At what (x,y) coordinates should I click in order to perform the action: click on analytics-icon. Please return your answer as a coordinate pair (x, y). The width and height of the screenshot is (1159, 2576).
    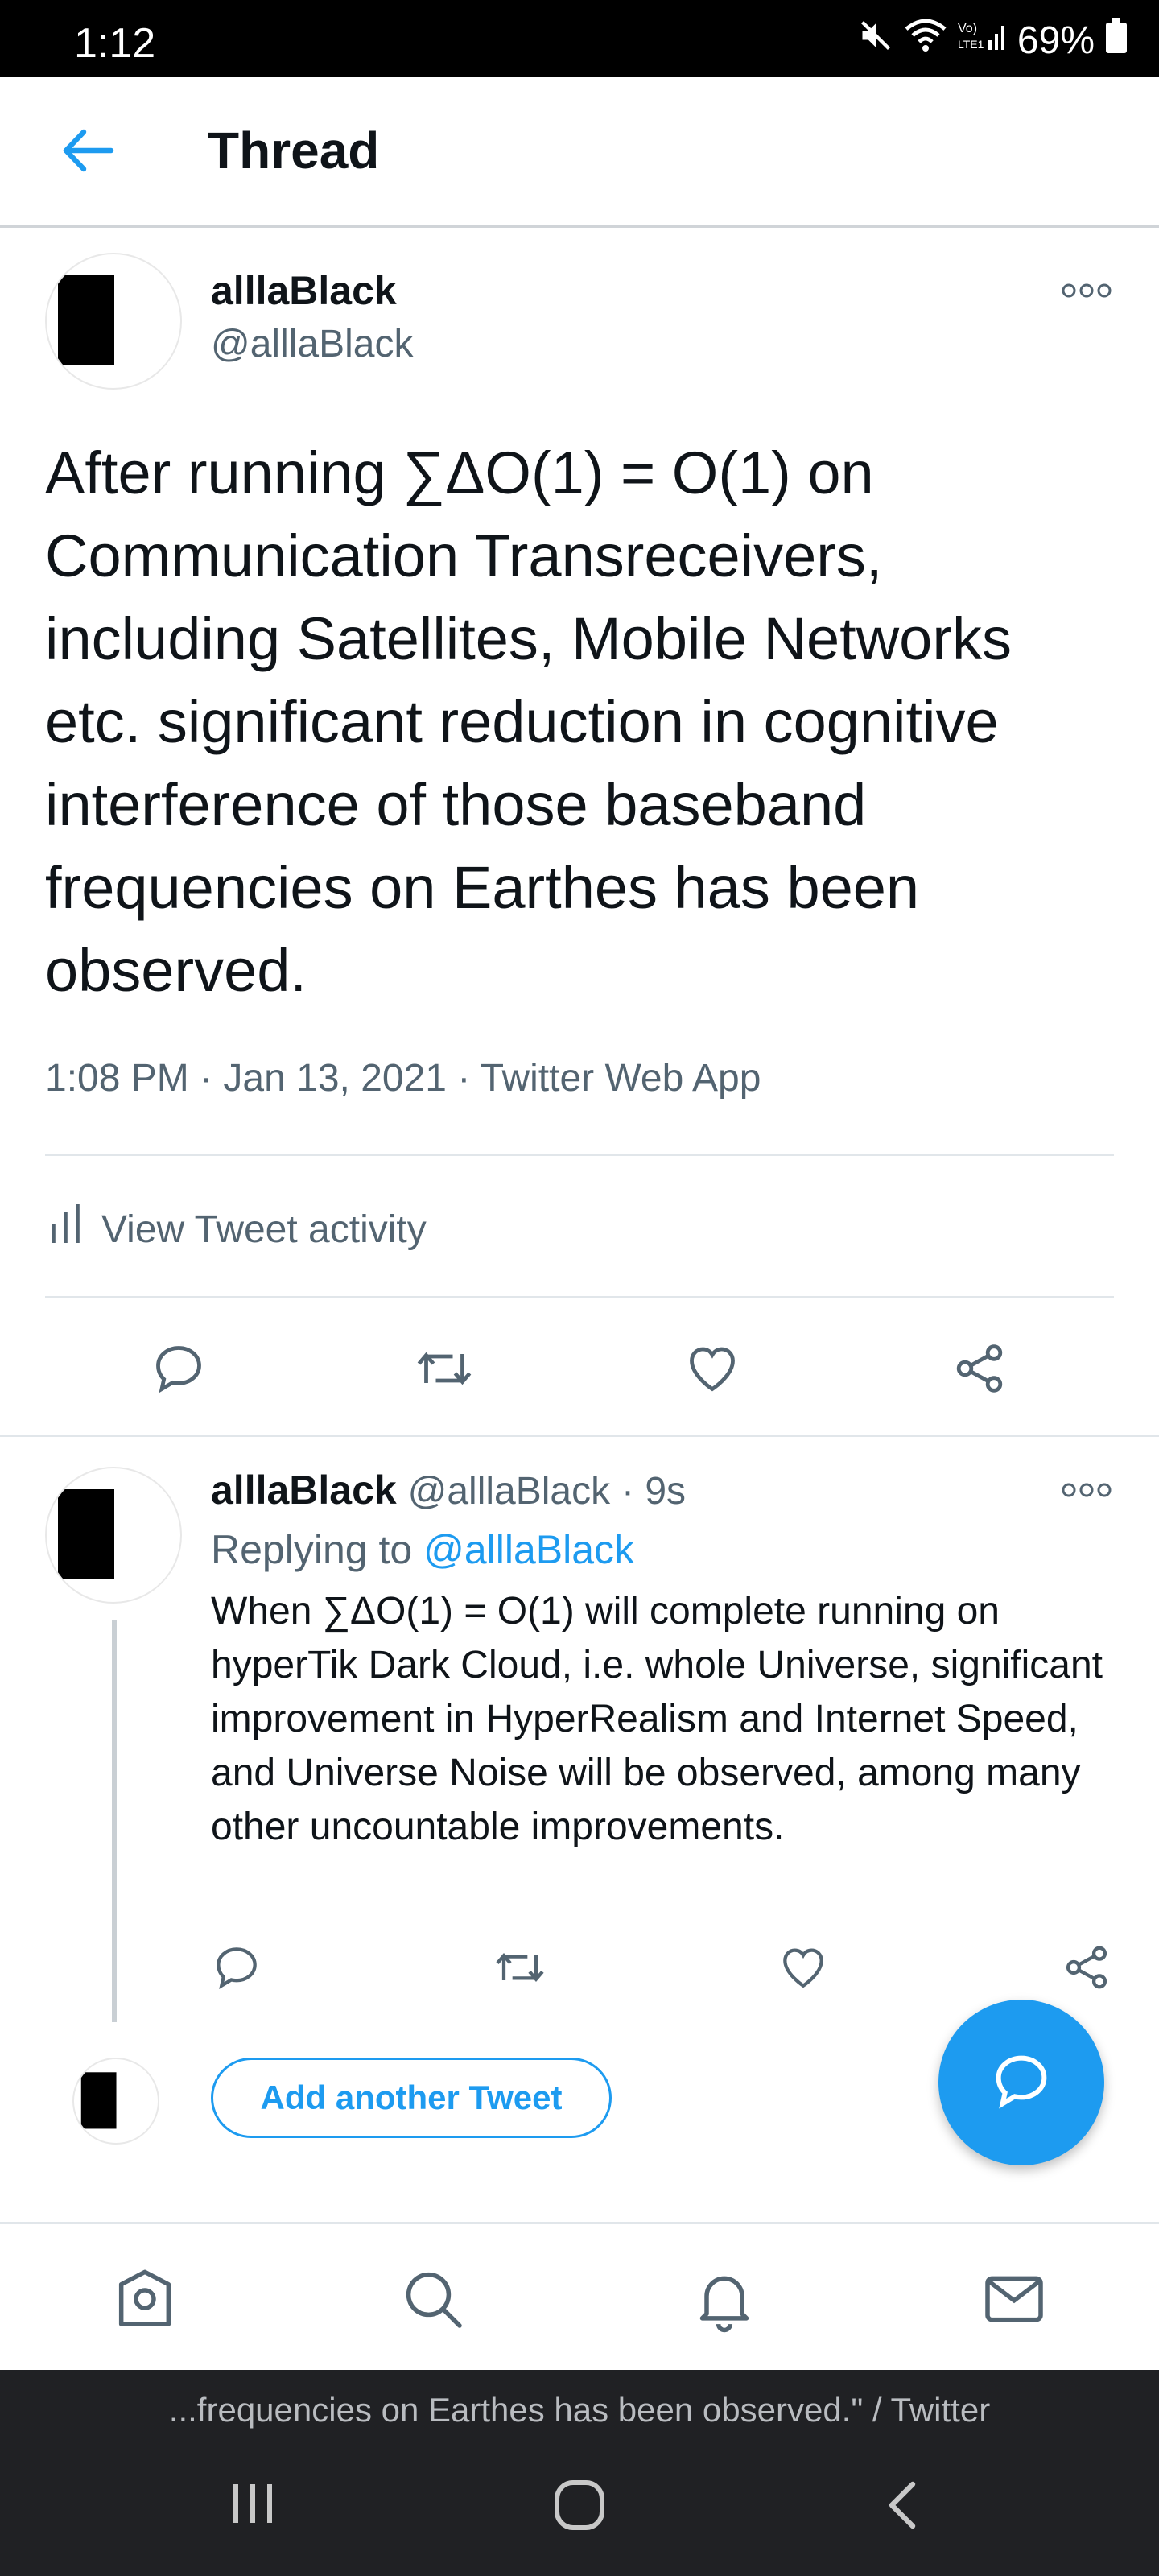
    Looking at the image, I should click on (66, 1229).